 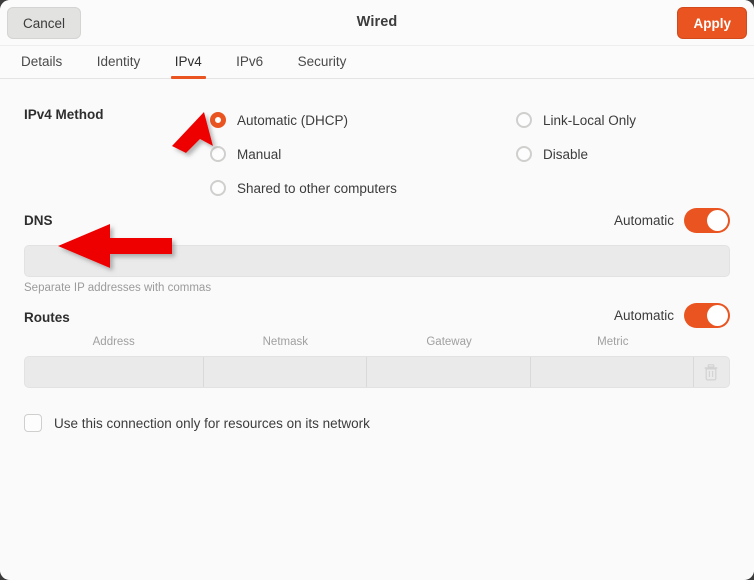 What do you see at coordinates (113, 342) in the screenshot?
I see `routes-column-address: Address` at bounding box center [113, 342].